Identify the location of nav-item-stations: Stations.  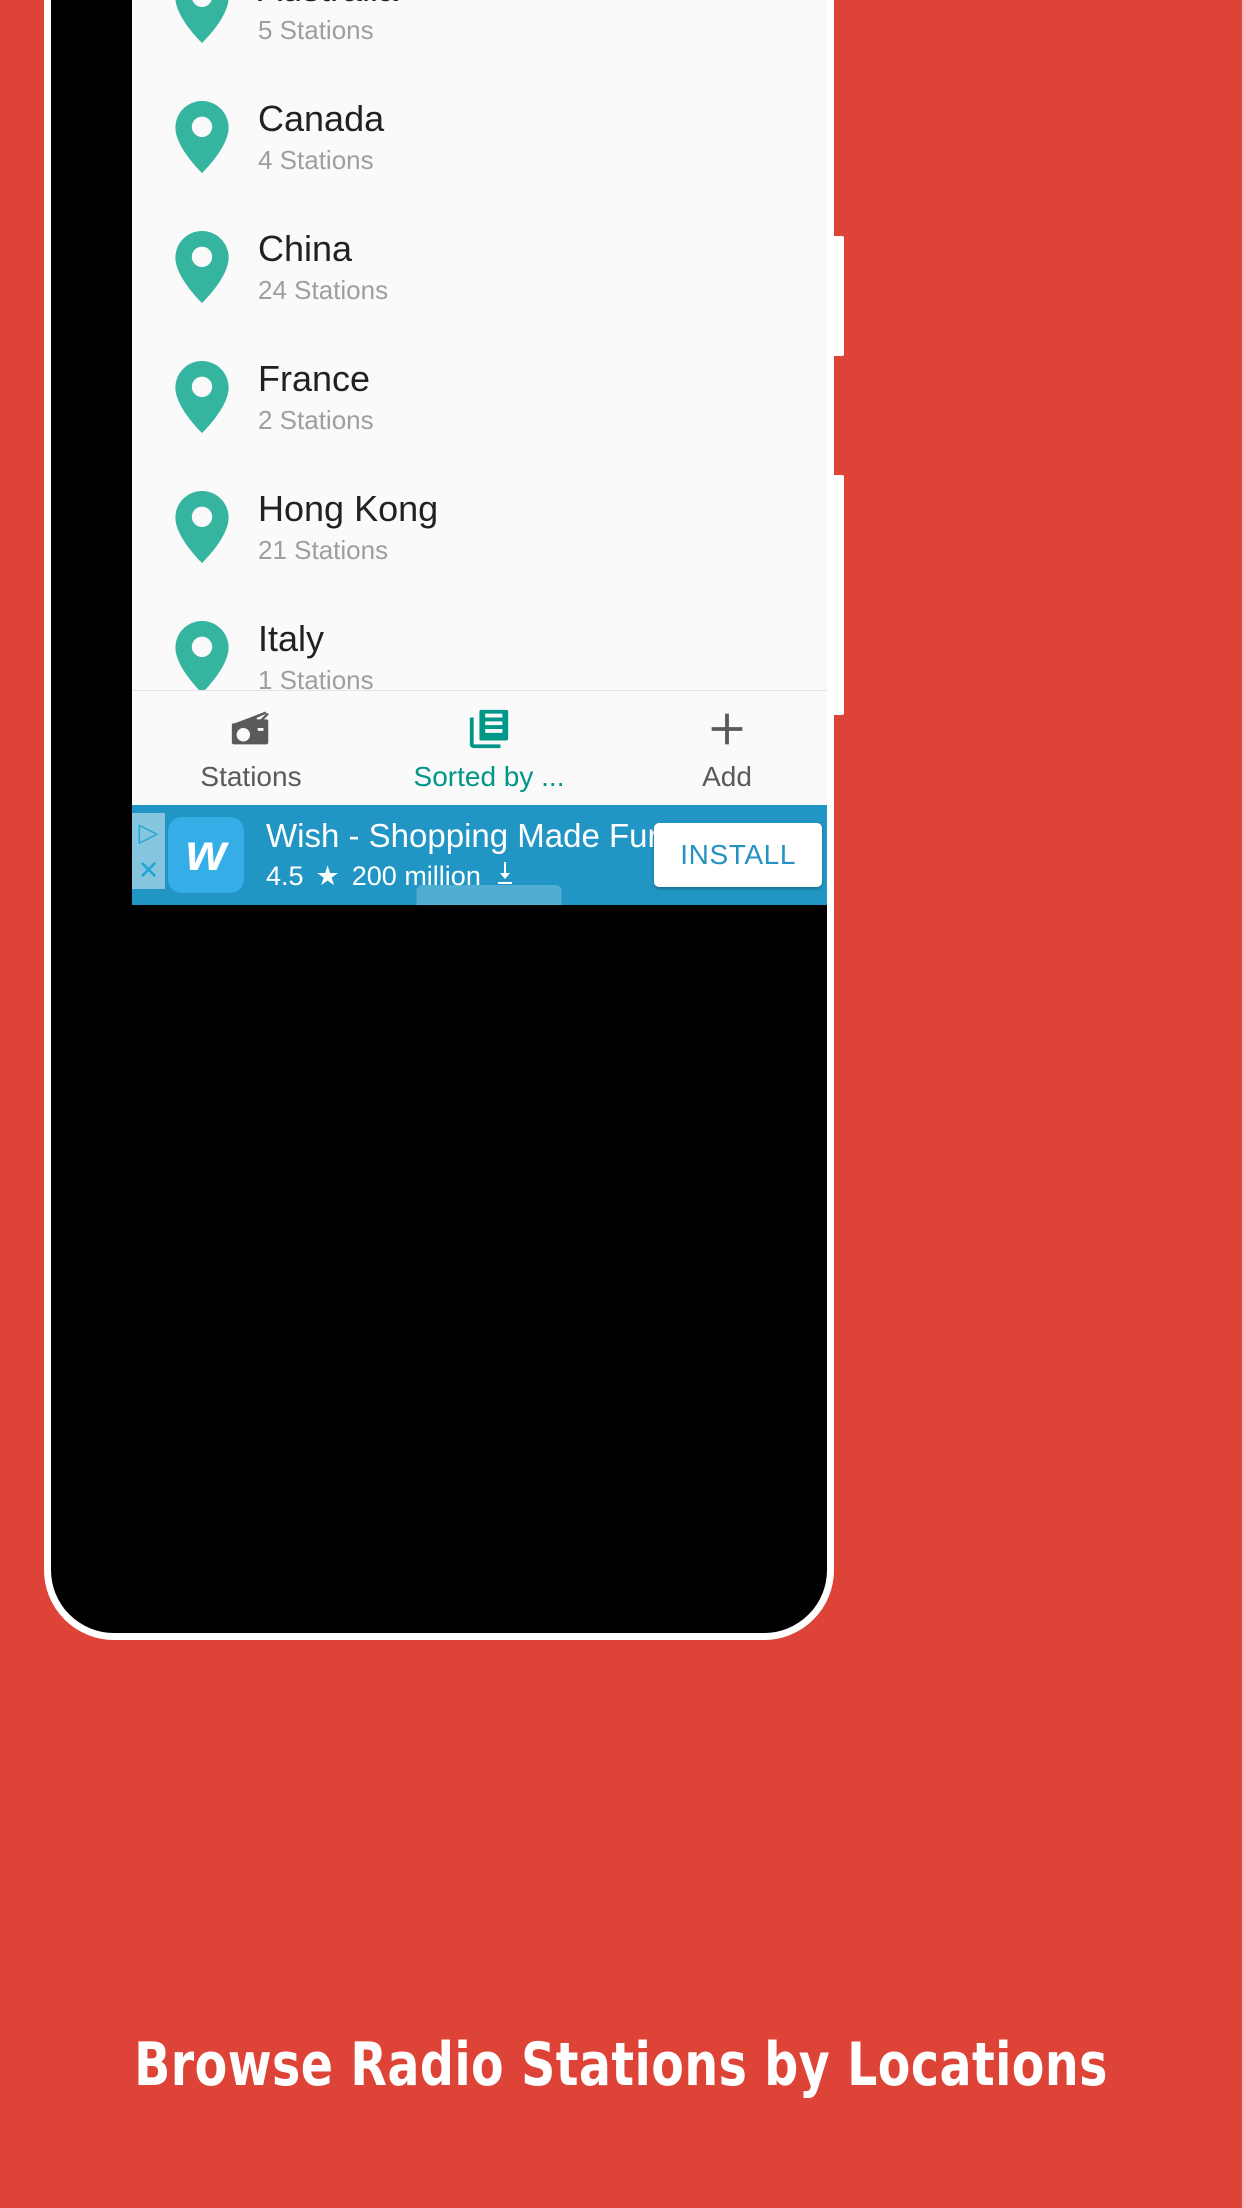
(251, 748).